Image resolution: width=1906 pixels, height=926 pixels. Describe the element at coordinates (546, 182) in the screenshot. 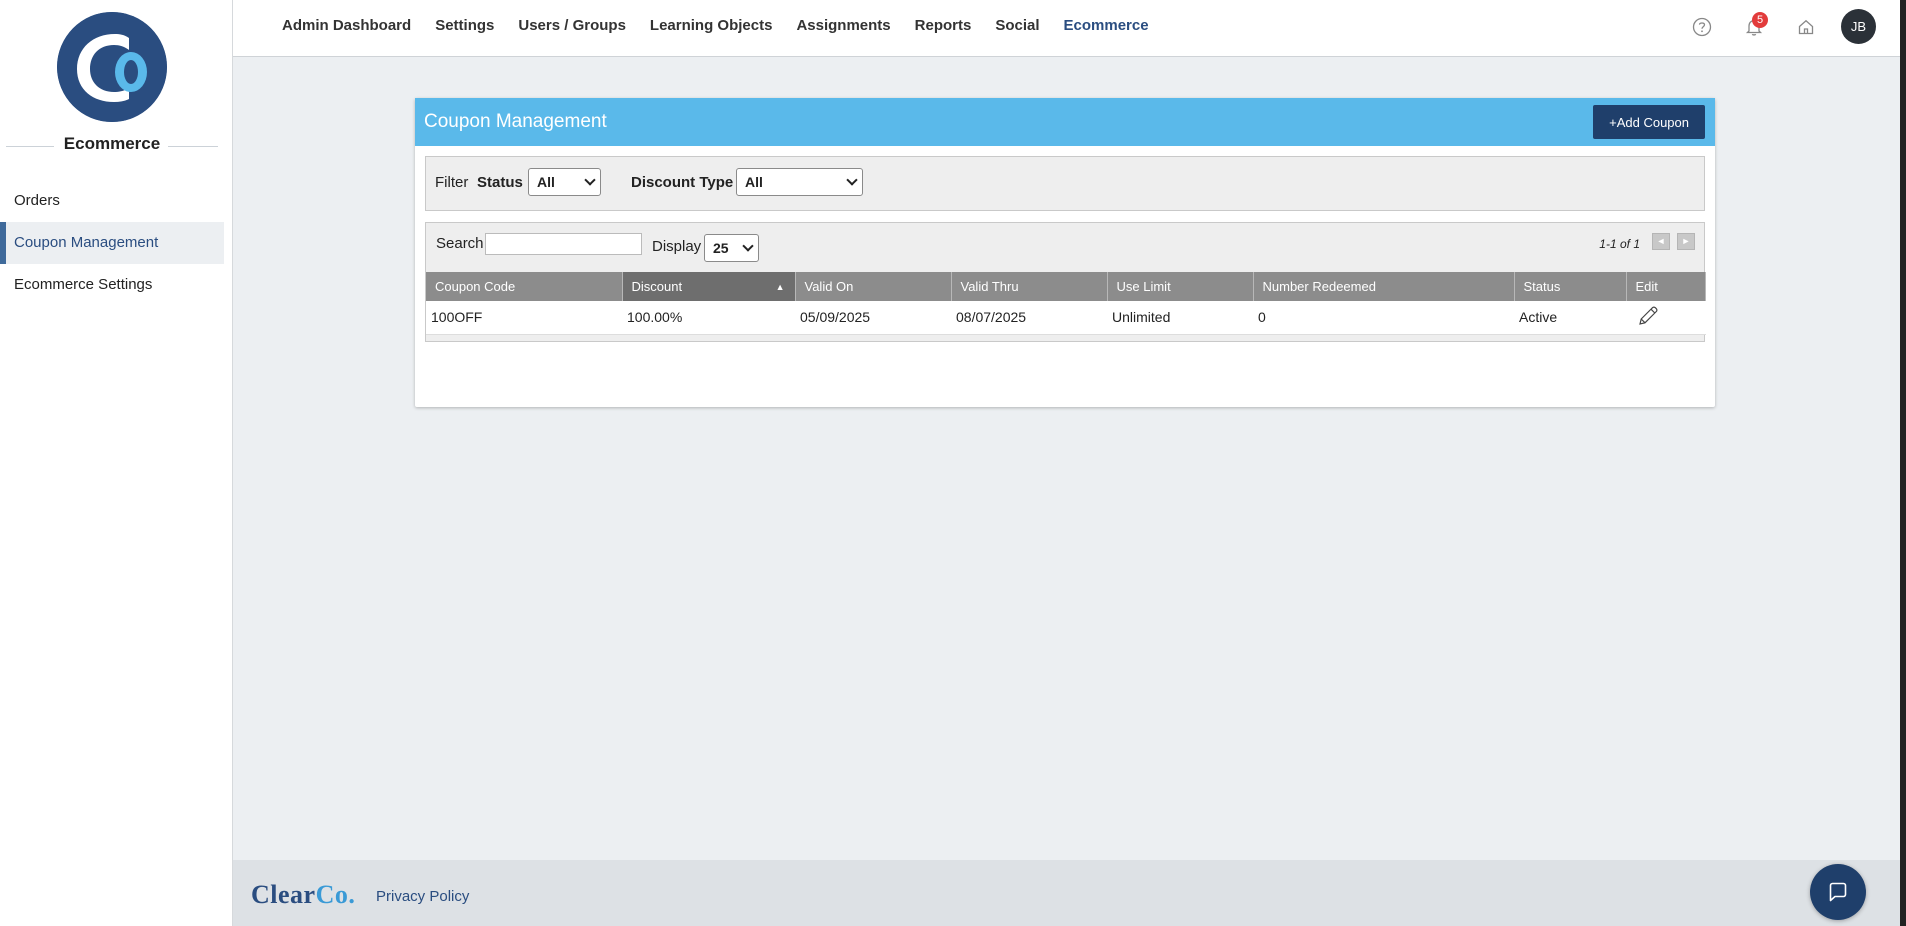

I see `status-select-value: All` at that location.